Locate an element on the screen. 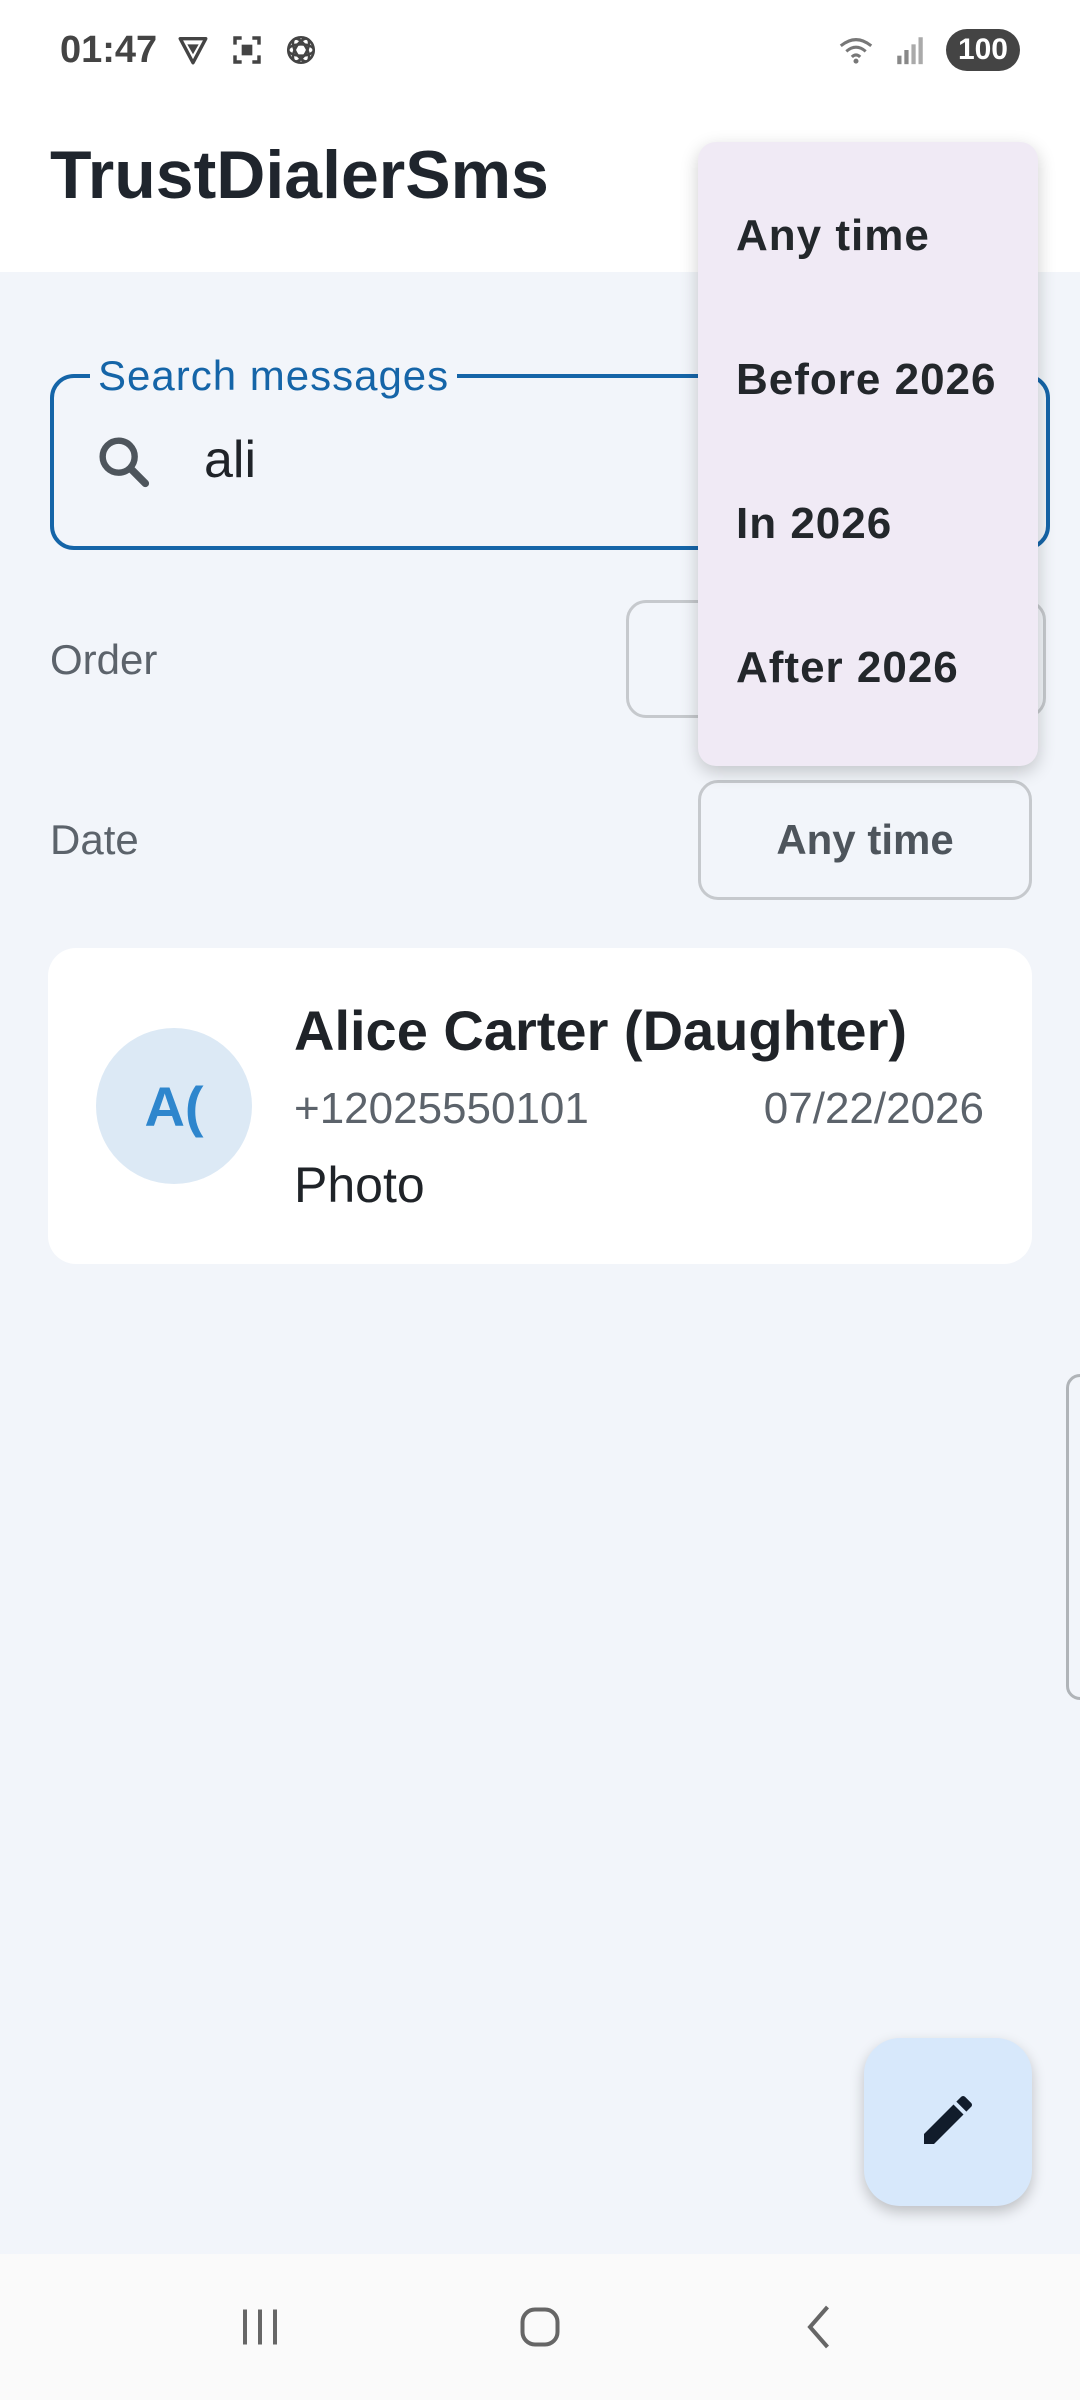  compose-button is located at coordinates (948, 2122).